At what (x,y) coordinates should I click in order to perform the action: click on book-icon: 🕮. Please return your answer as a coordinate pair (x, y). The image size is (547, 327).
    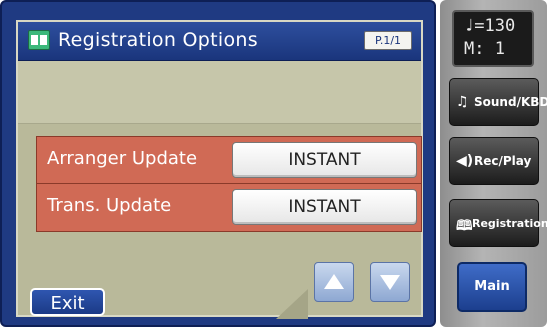
    Looking at the image, I should click on (464, 226).